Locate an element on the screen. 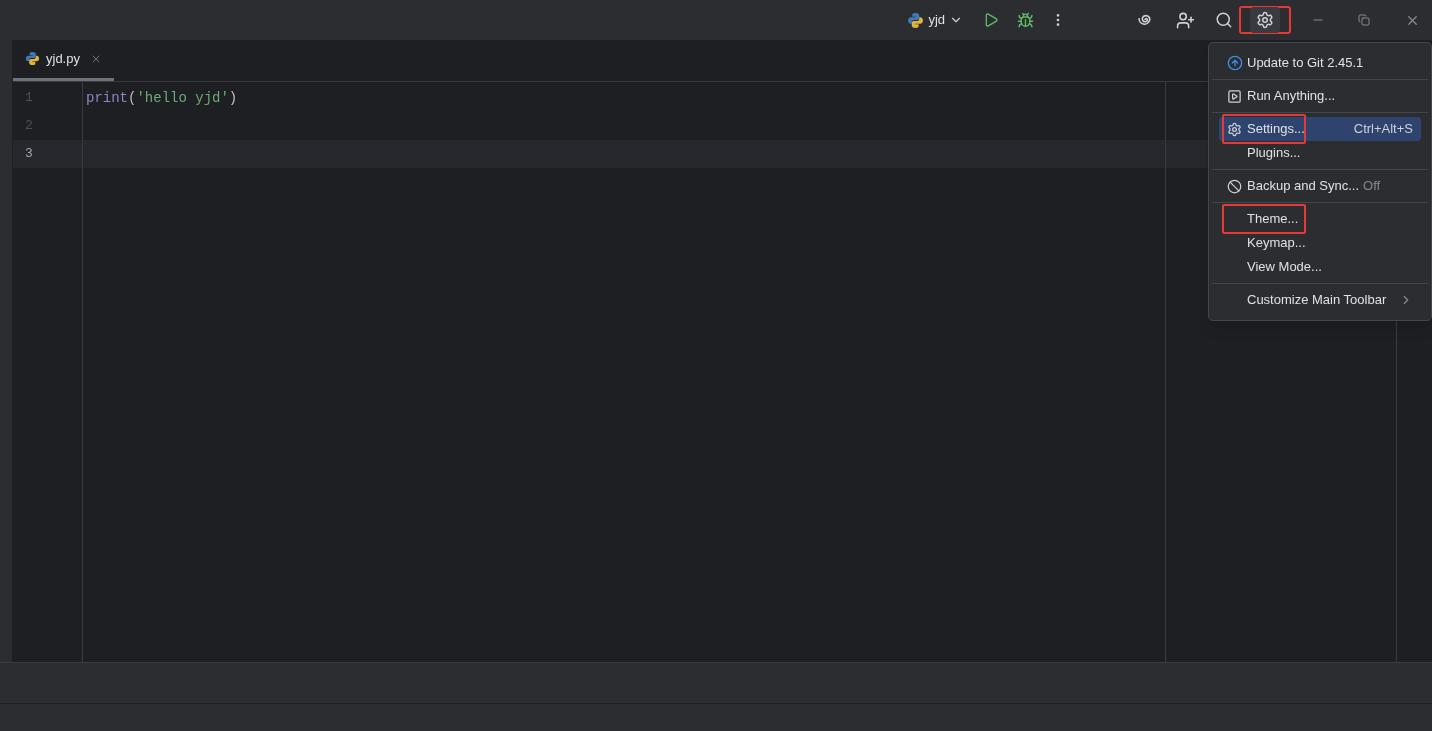 The width and height of the screenshot is (1432, 731). menu-item: Customize Main Toolbar is located at coordinates (1320, 300).